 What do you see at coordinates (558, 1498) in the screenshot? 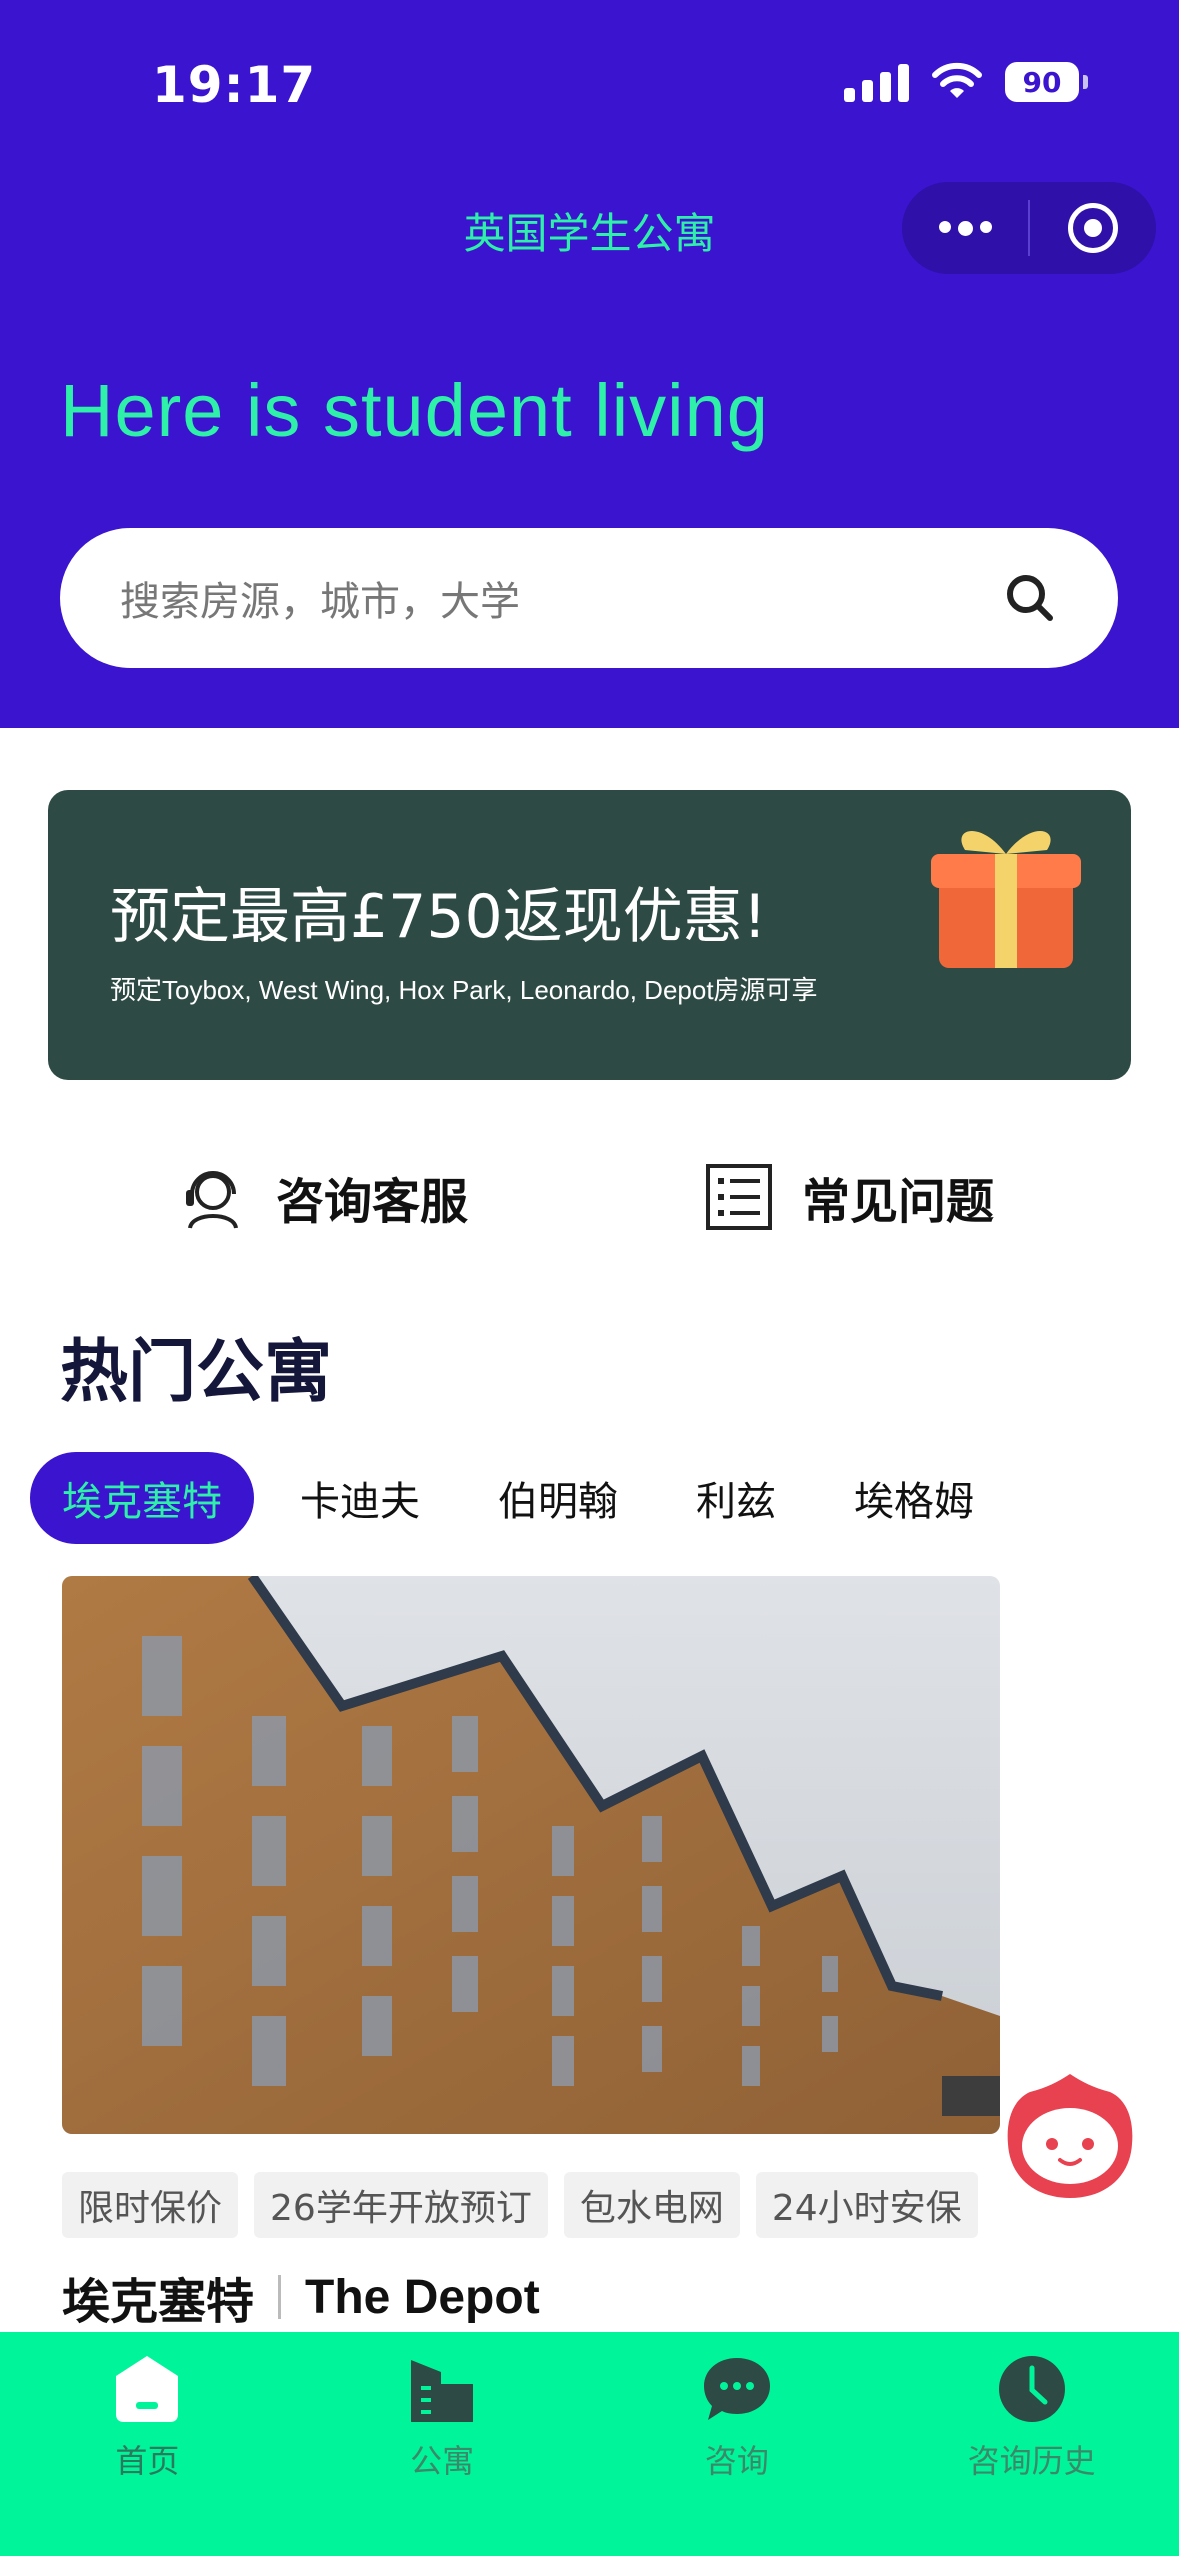
I see `tab-birmingham: 伯明翰` at bounding box center [558, 1498].